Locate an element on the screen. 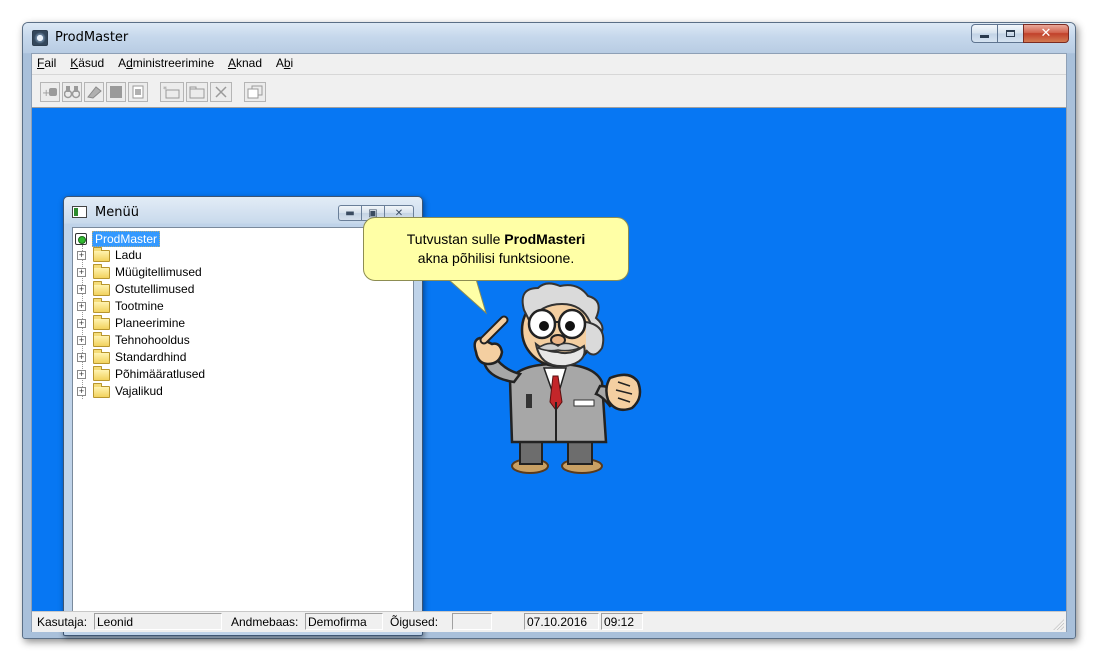 The image size is (1098, 664). folder-button is located at coordinates (197, 92).